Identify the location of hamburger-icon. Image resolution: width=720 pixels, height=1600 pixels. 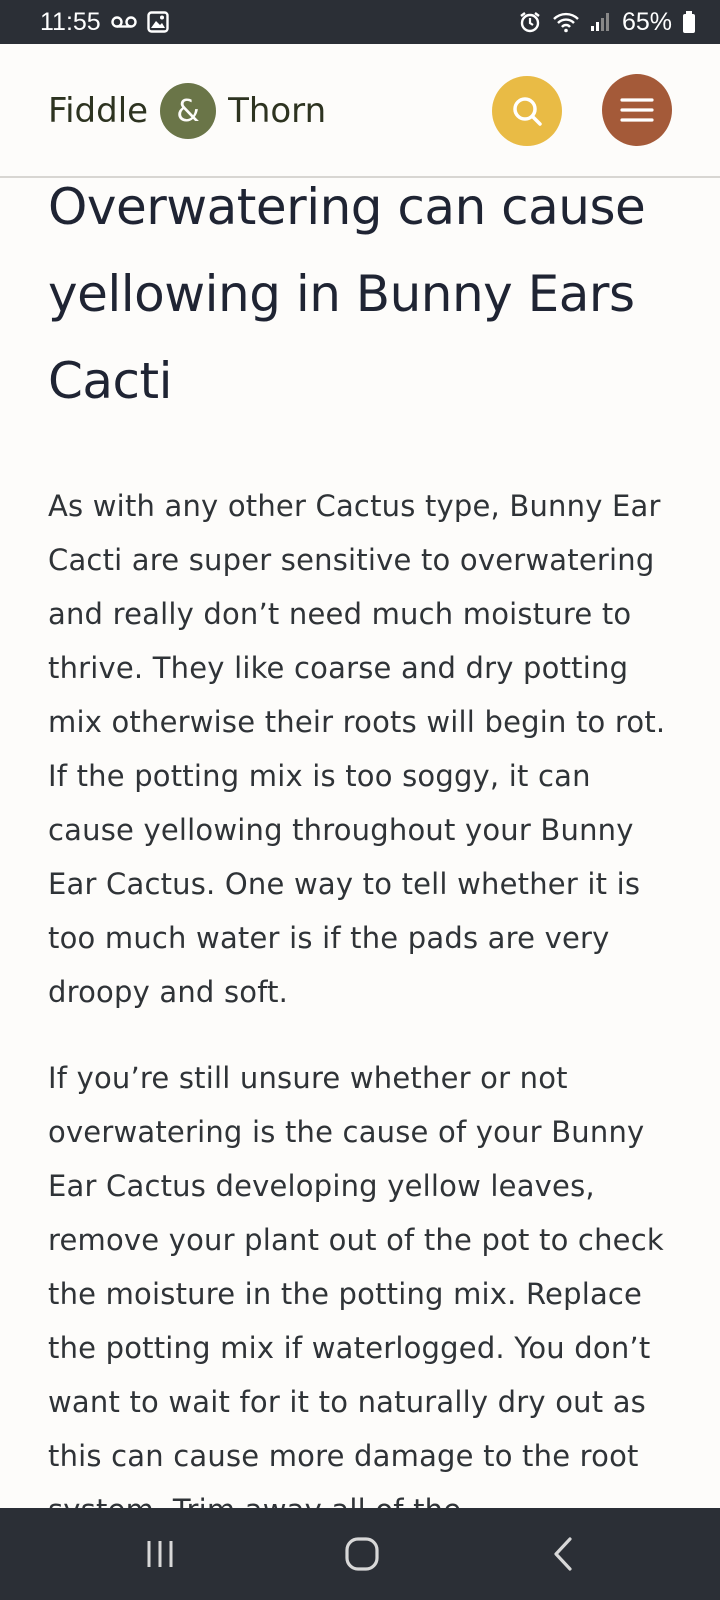
(637, 110).